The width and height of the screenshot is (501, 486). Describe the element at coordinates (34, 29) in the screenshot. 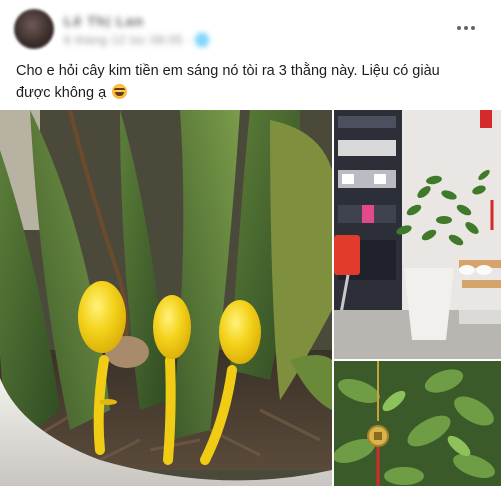

I see `author-avatar` at that location.